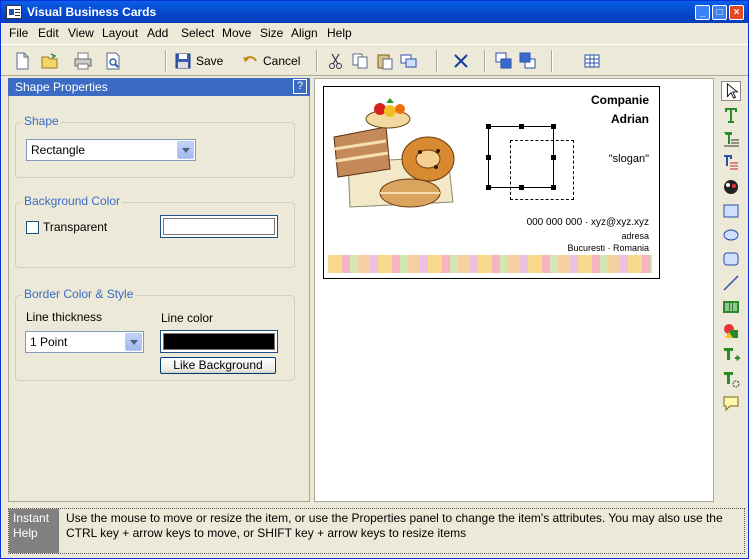  What do you see at coordinates (731, 115) in the screenshot?
I see `text-tool-icon` at bounding box center [731, 115].